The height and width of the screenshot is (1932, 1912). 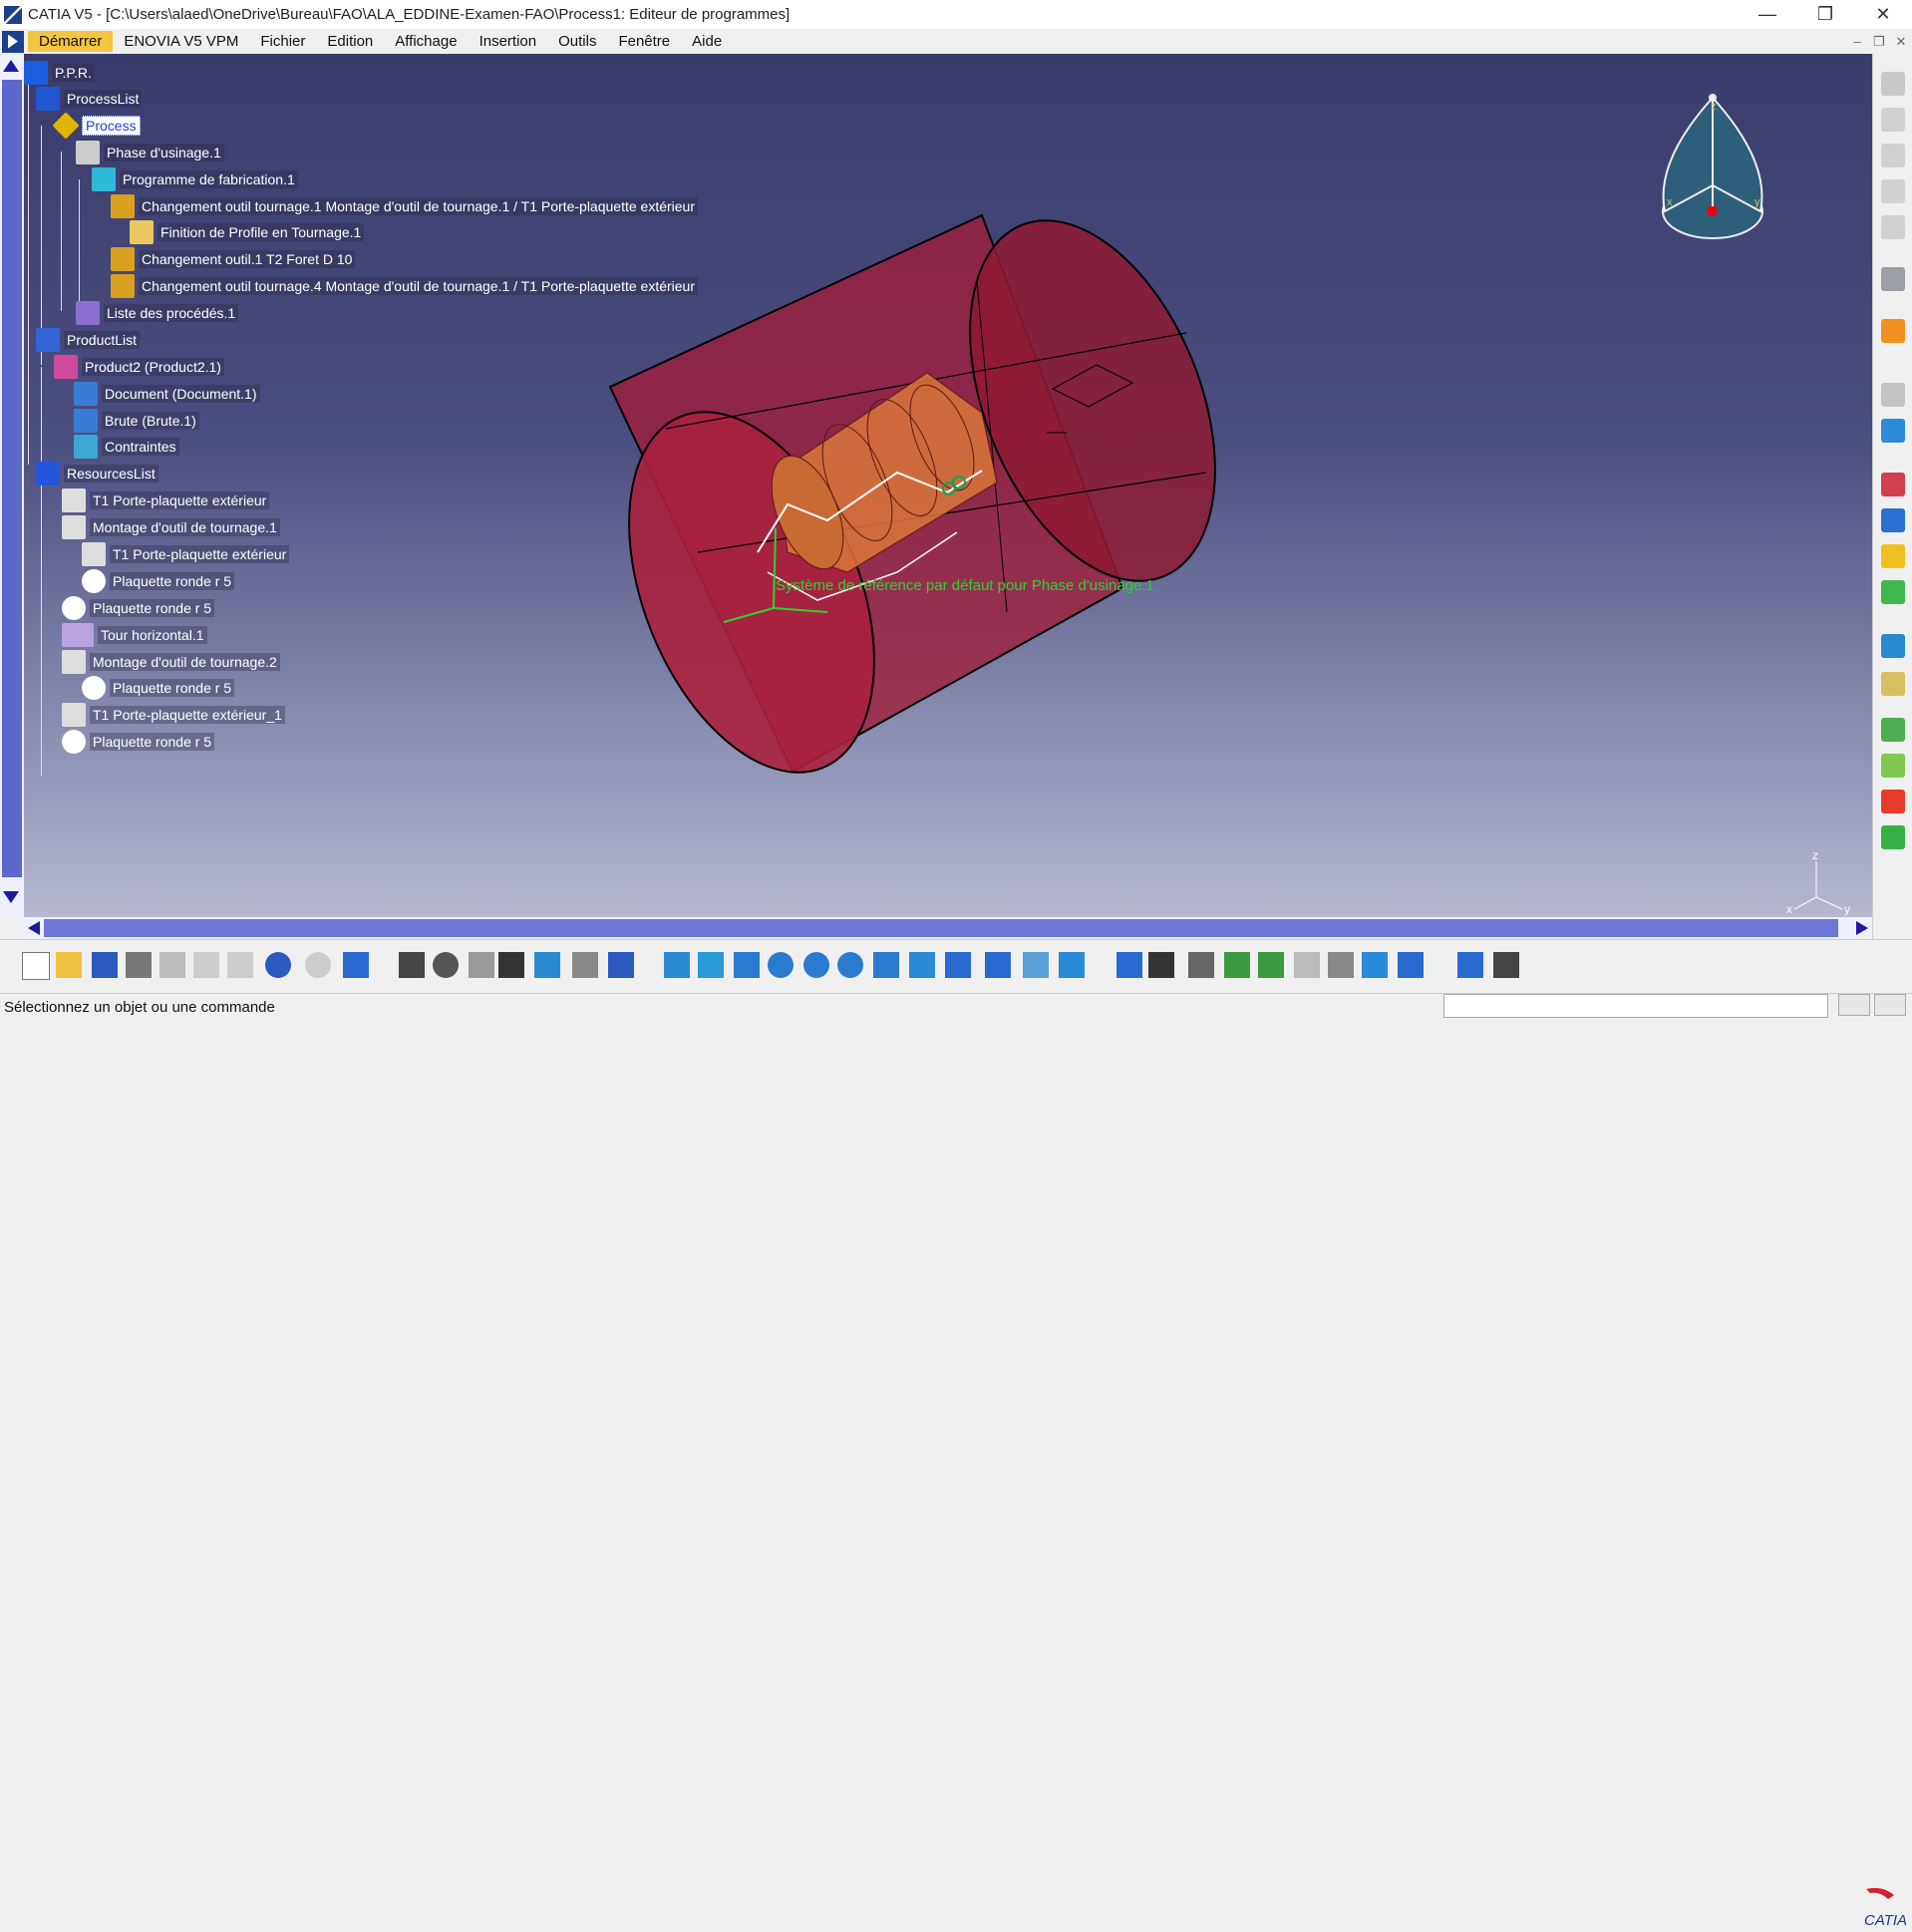 What do you see at coordinates (644, 41) in the screenshot?
I see `menu-fenetre: Fenêtre` at bounding box center [644, 41].